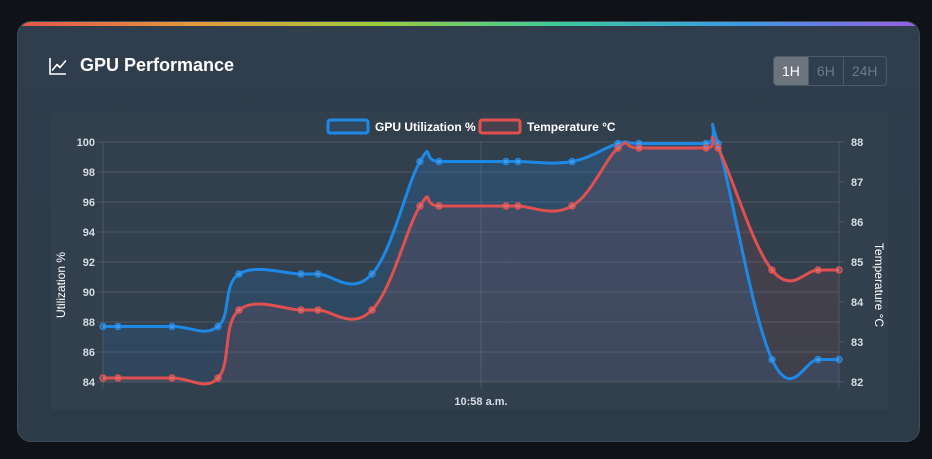  What do you see at coordinates (857, 223) in the screenshot?
I see `y-right-tick-label: 86` at bounding box center [857, 223].